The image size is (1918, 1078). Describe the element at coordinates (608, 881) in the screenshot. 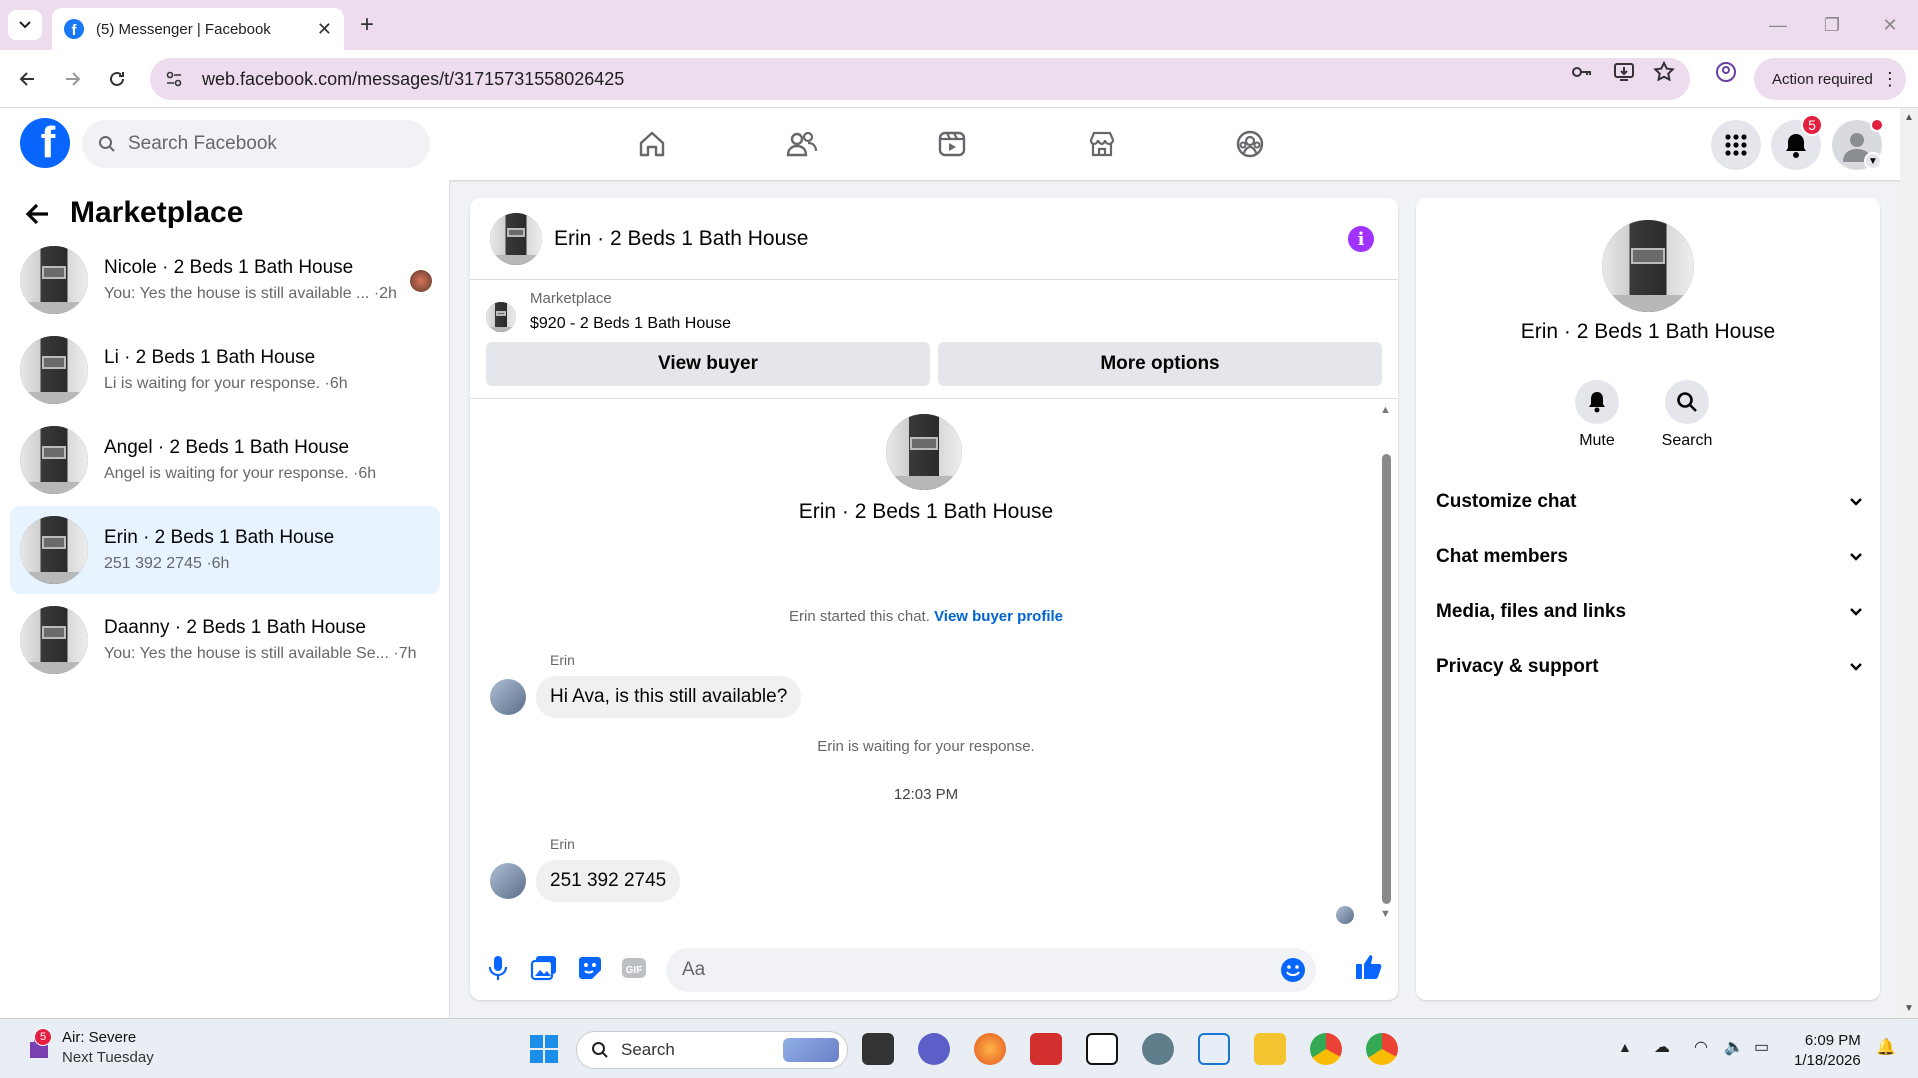

I see `message-bubble: 251 392 2745` at that location.